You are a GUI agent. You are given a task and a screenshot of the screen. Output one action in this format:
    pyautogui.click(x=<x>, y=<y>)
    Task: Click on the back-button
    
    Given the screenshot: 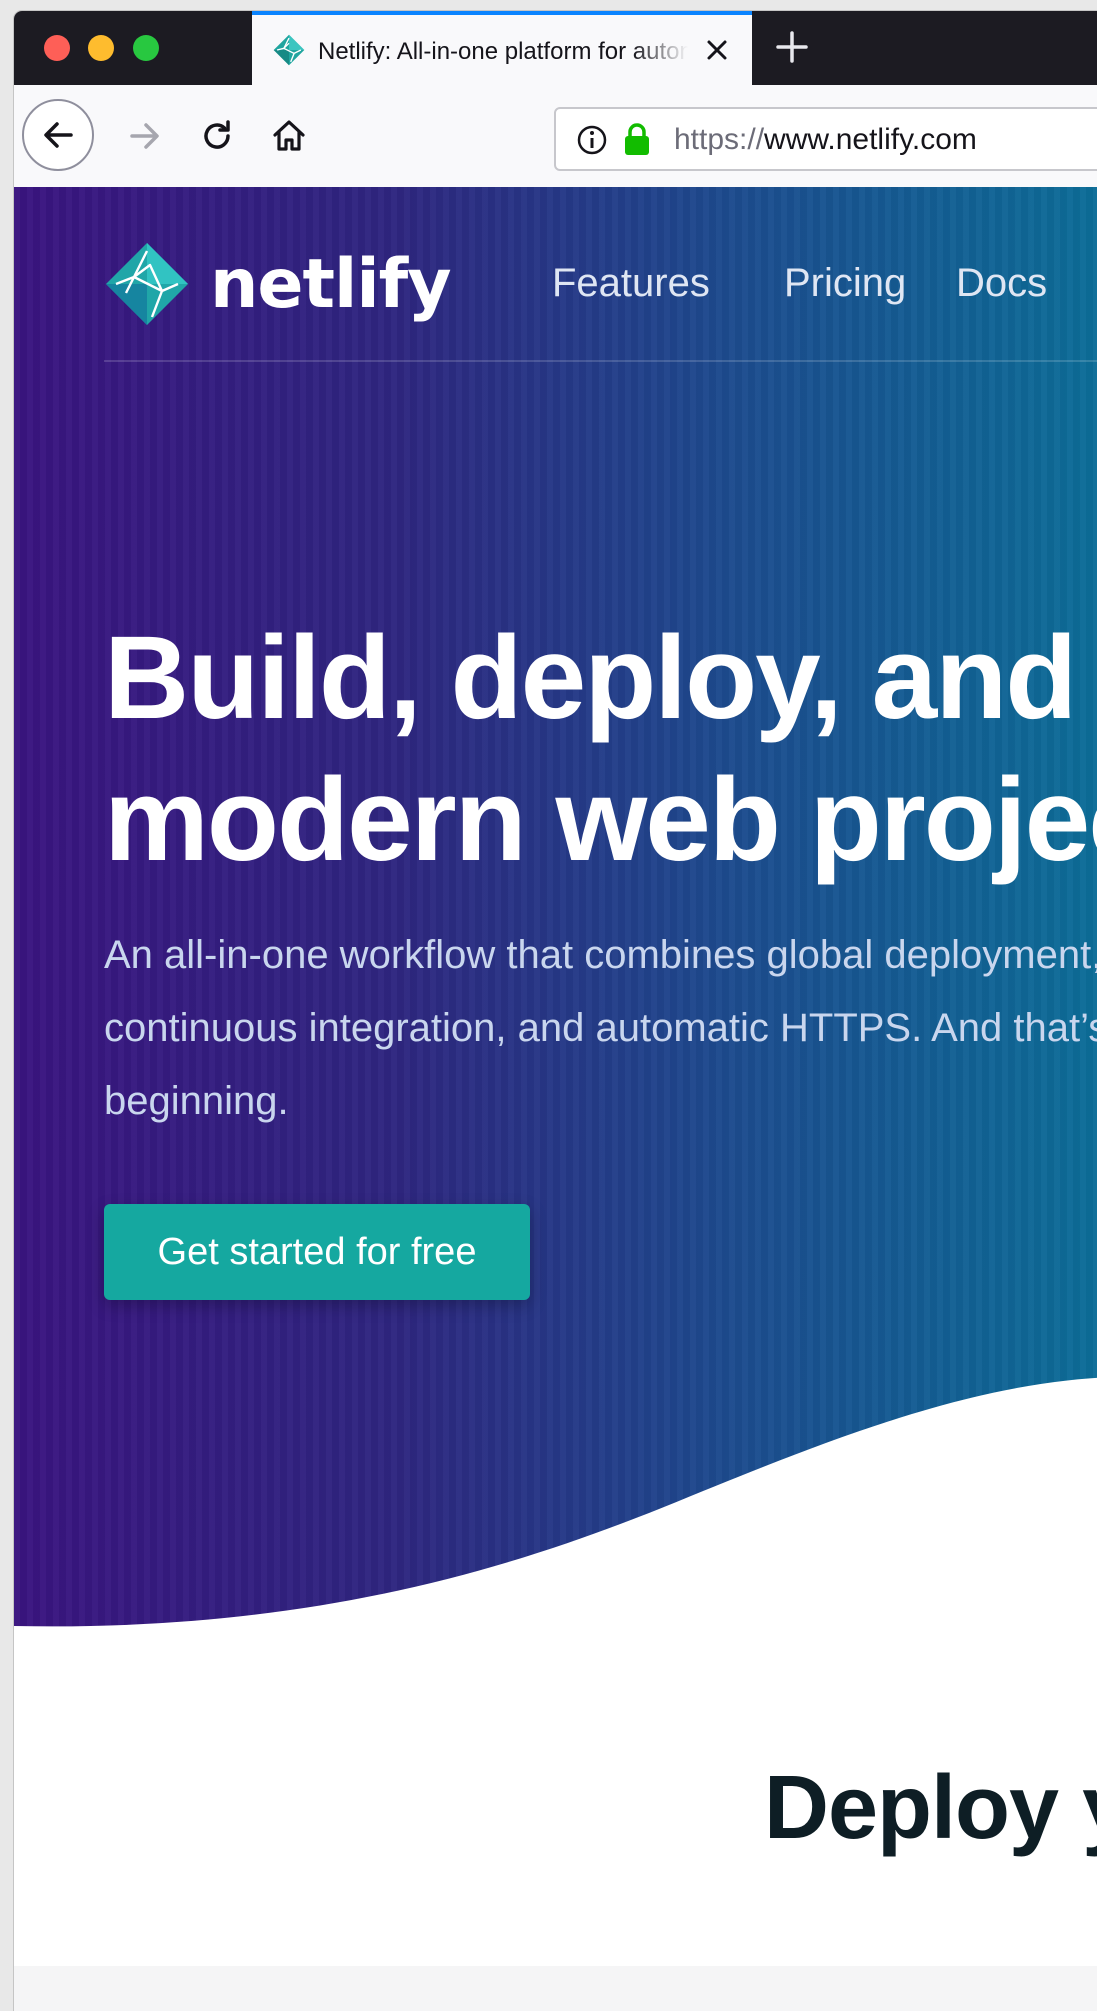 What is the action you would take?
    pyautogui.click(x=58, y=135)
    